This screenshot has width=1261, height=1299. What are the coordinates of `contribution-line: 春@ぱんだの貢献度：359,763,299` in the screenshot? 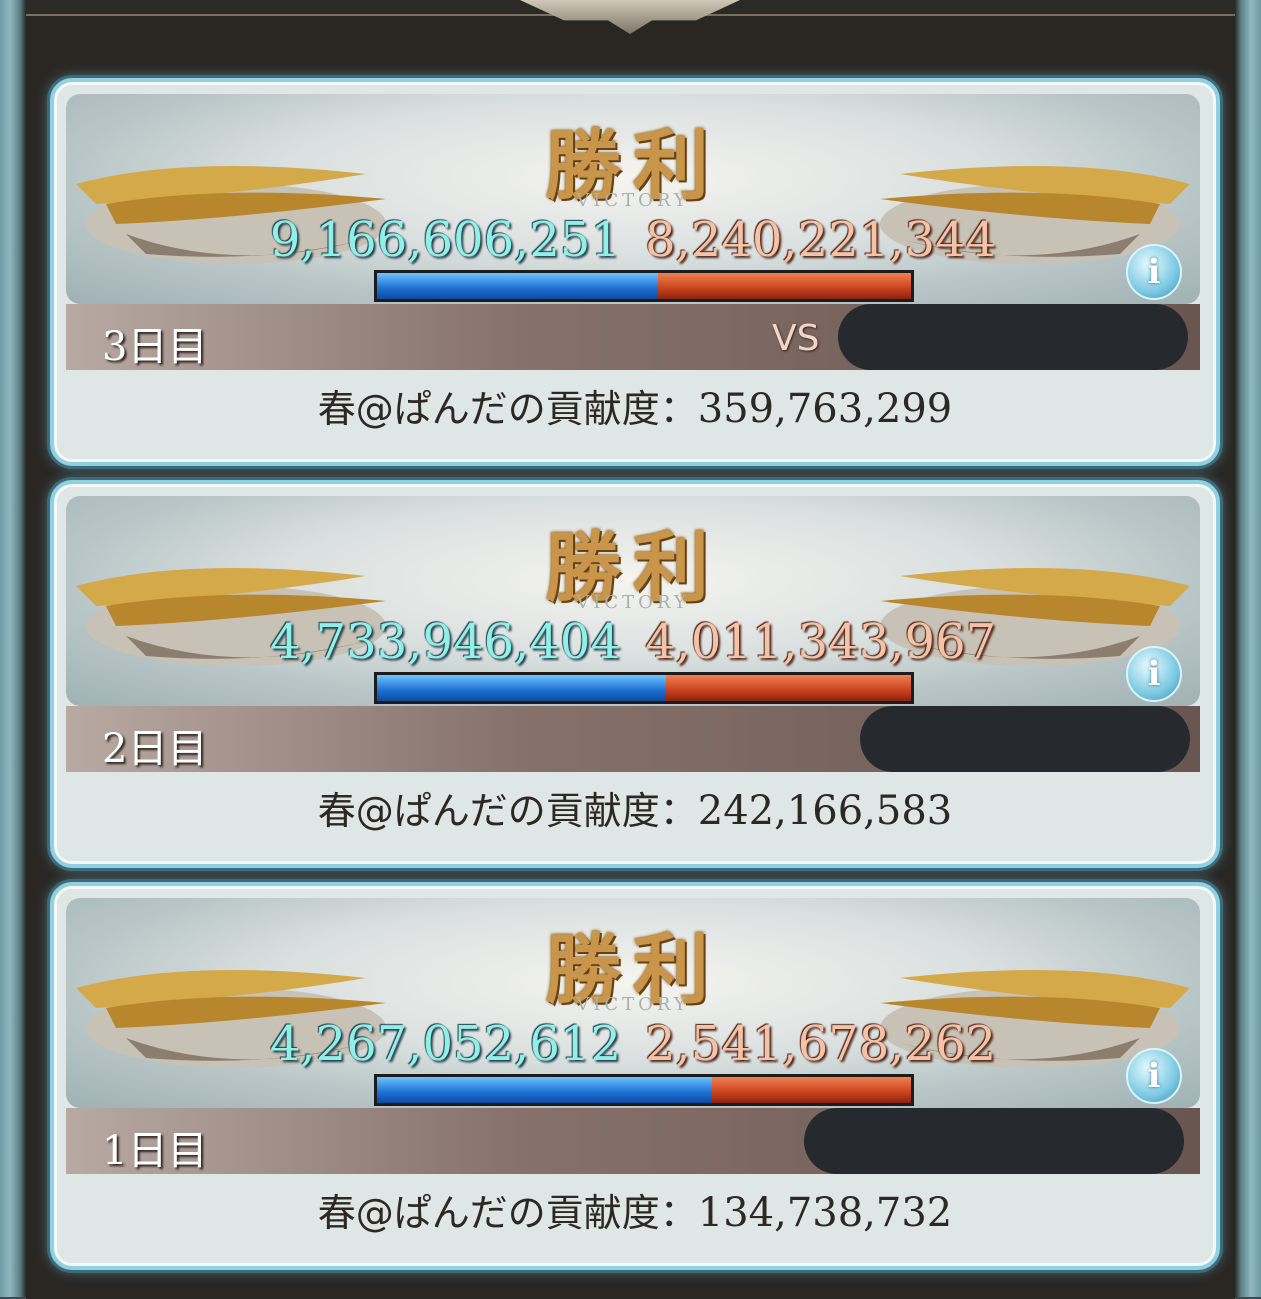 It's located at (635, 405).